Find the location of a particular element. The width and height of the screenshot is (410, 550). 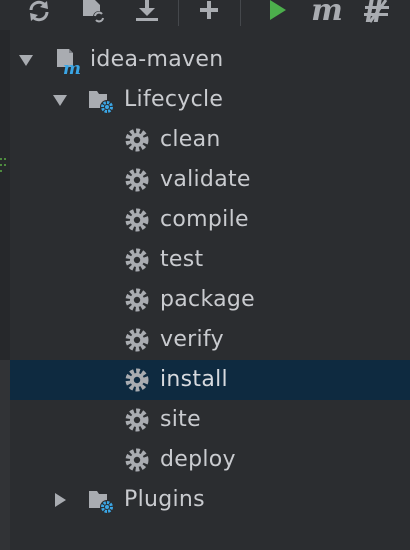

tree-node-goal-compile: compile is located at coordinates (210, 220).